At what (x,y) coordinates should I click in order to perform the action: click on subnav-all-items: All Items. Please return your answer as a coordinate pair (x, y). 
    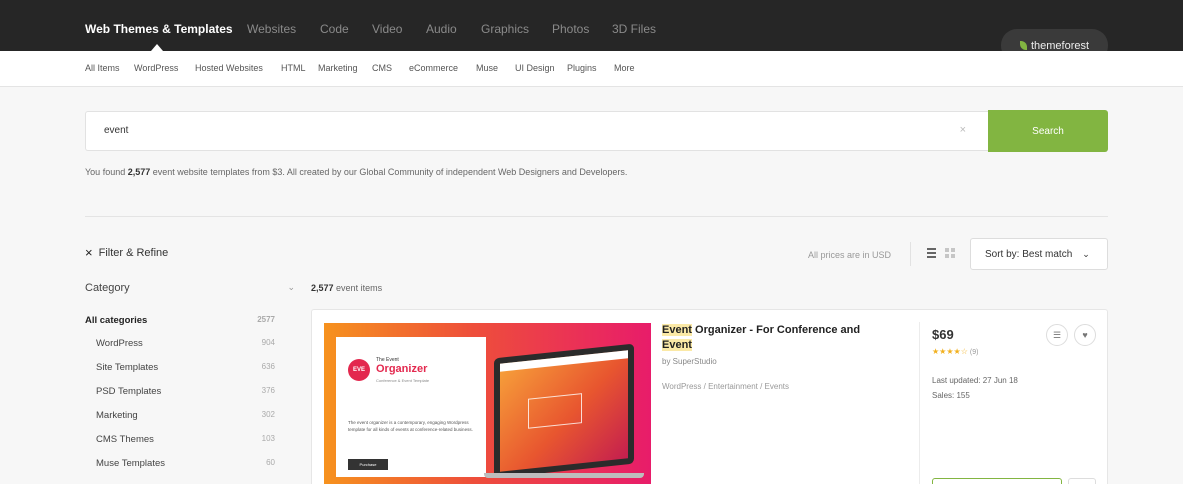
    Looking at the image, I should click on (102, 68).